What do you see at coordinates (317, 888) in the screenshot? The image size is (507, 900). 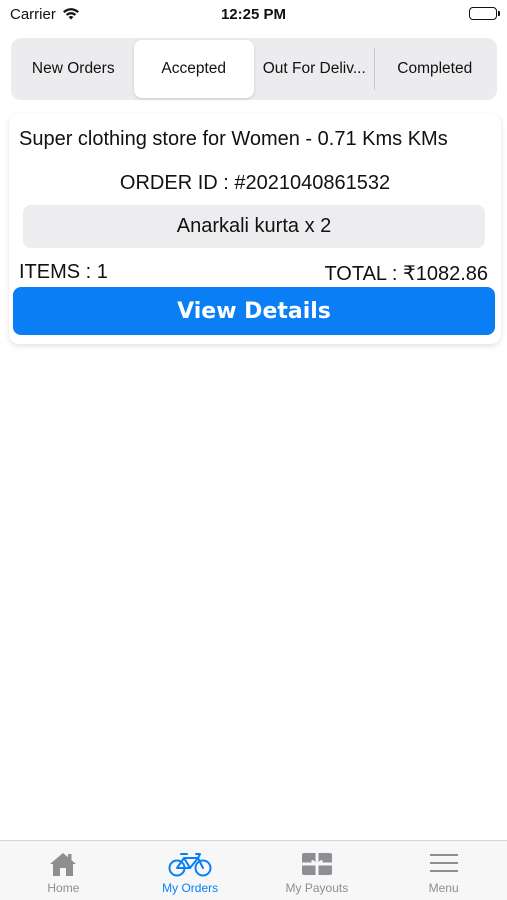 I see `nav-label: My Payouts` at bounding box center [317, 888].